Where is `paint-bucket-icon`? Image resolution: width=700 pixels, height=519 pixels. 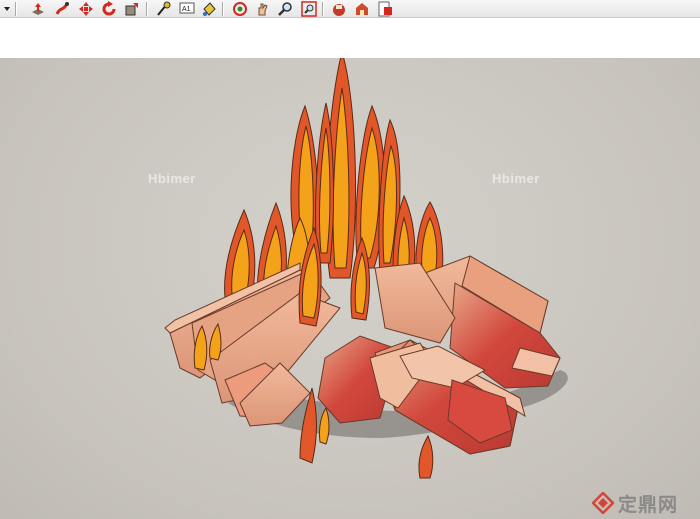
paint-bucket-icon is located at coordinates (209, 9).